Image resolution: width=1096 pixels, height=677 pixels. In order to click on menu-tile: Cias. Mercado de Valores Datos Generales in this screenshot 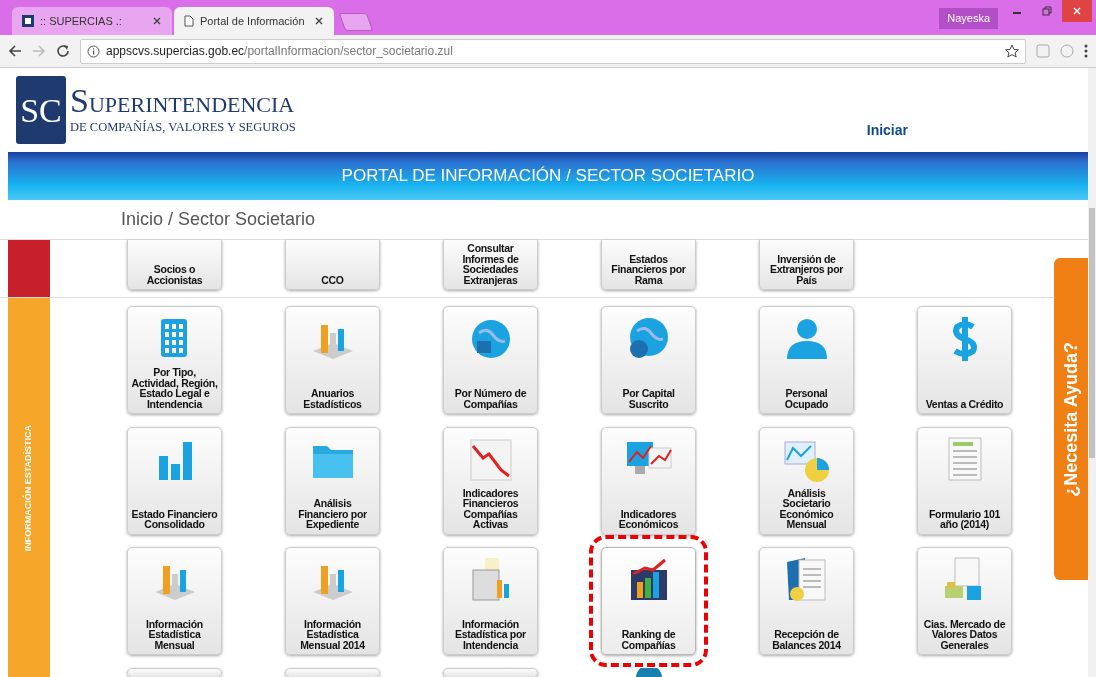, I will do `click(964, 601)`.